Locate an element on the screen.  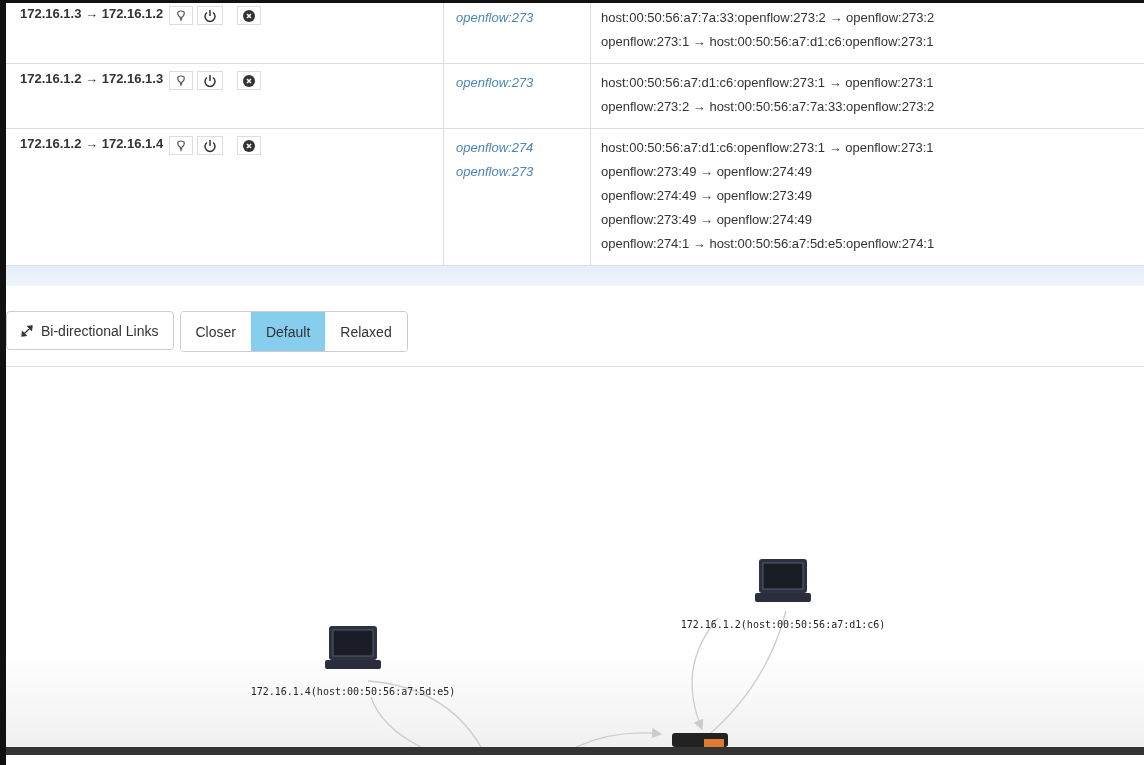
flow-entry: openflow:274:1 → host:00:50:56:a7:5d:e5:openflow:274:1 is located at coordinates (768, 244).